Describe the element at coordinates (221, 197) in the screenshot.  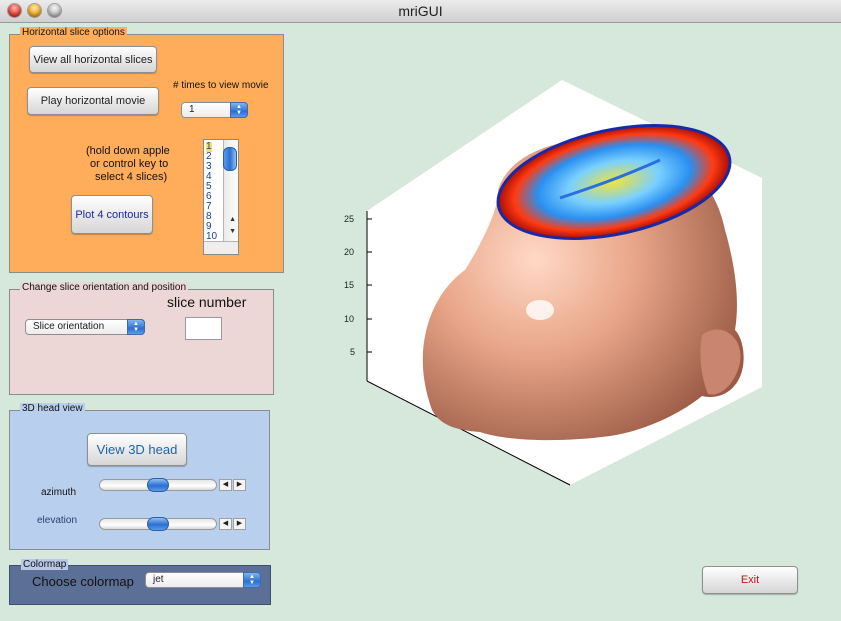
I see `slice-listbox: 1 2 3 4 5 6 7 8 9 10 ▲ ▼` at that location.